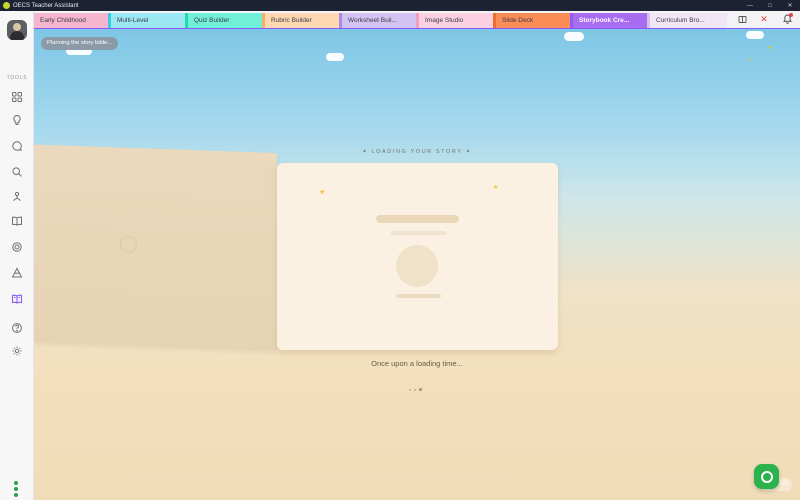 This screenshot has width=800, height=500. What do you see at coordinates (17, 78) in the screenshot?
I see `tools-section-label: TOOLS` at bounding box center [17, 78].